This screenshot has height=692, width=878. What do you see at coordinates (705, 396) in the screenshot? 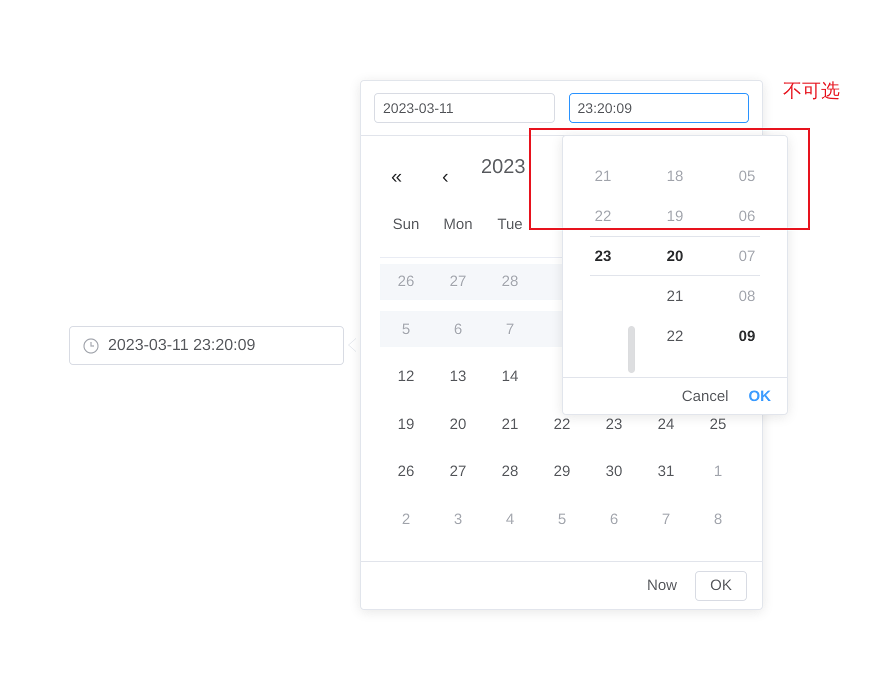
I see `cancel-button: Cancel` at bounding box center [705, 396].